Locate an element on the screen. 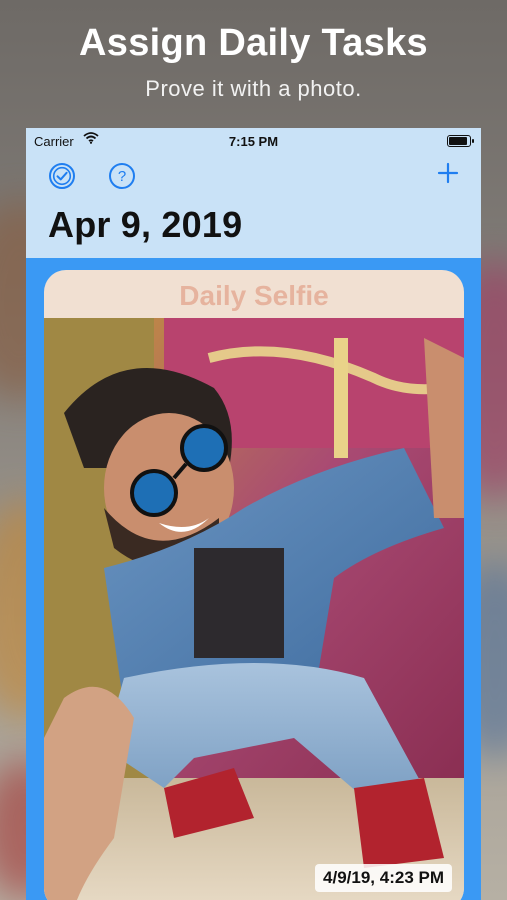  add-icon is located at coordinates (448, 173).